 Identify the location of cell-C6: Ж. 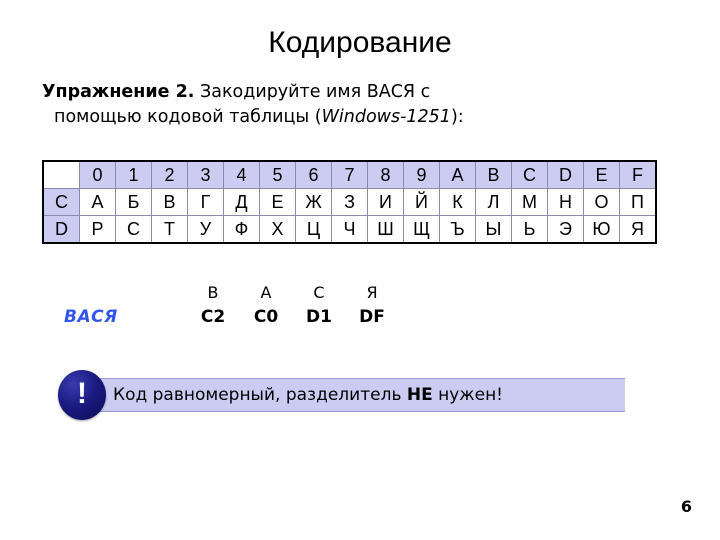
(313, 202).